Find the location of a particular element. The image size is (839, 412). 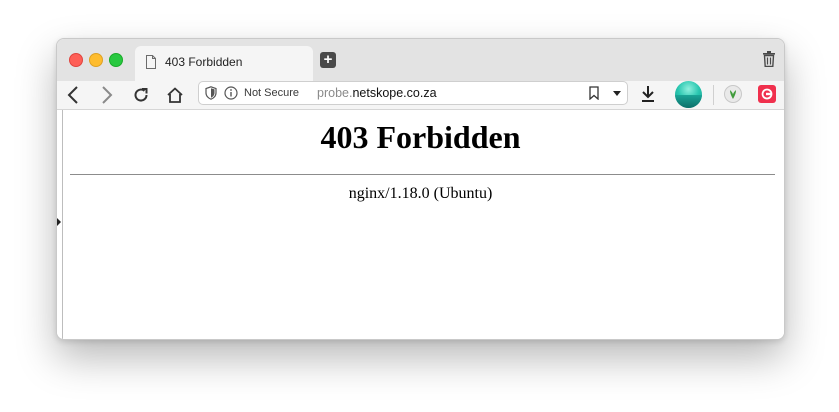

address-bar: Not Secure probe.netskope.co.za is located at coordinates (413, 93).